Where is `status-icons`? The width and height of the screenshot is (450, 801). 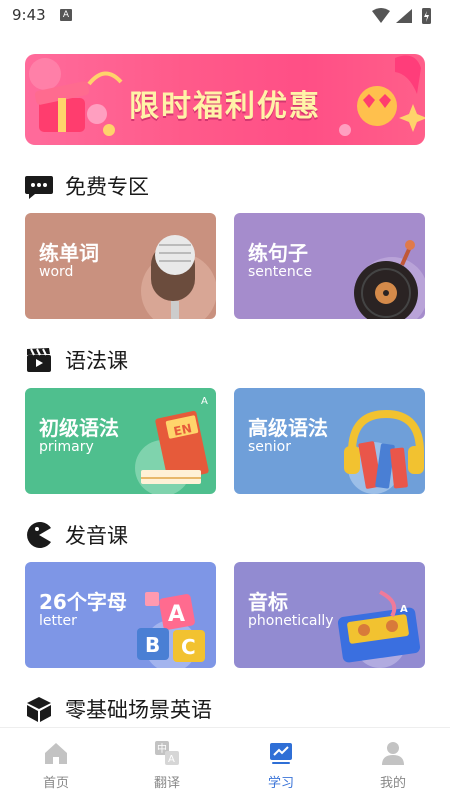 status-icons is located at coordinates (401, 16).